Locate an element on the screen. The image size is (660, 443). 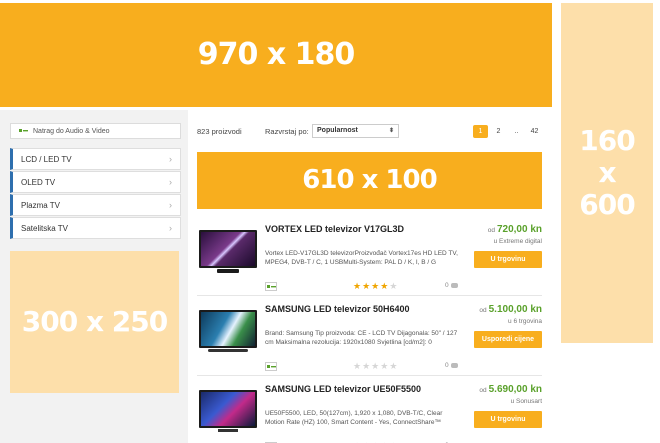
result-count: 823 proizvodi is located at coordinates (219, 131).